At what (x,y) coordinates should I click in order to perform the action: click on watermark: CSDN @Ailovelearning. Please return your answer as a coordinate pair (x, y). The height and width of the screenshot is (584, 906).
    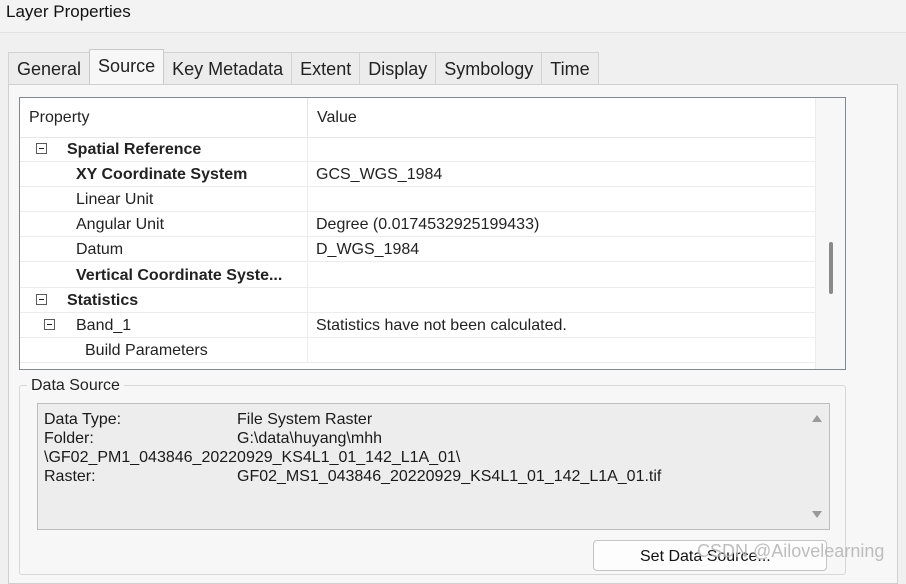
    Looking at the image, I should click on (791, 551).